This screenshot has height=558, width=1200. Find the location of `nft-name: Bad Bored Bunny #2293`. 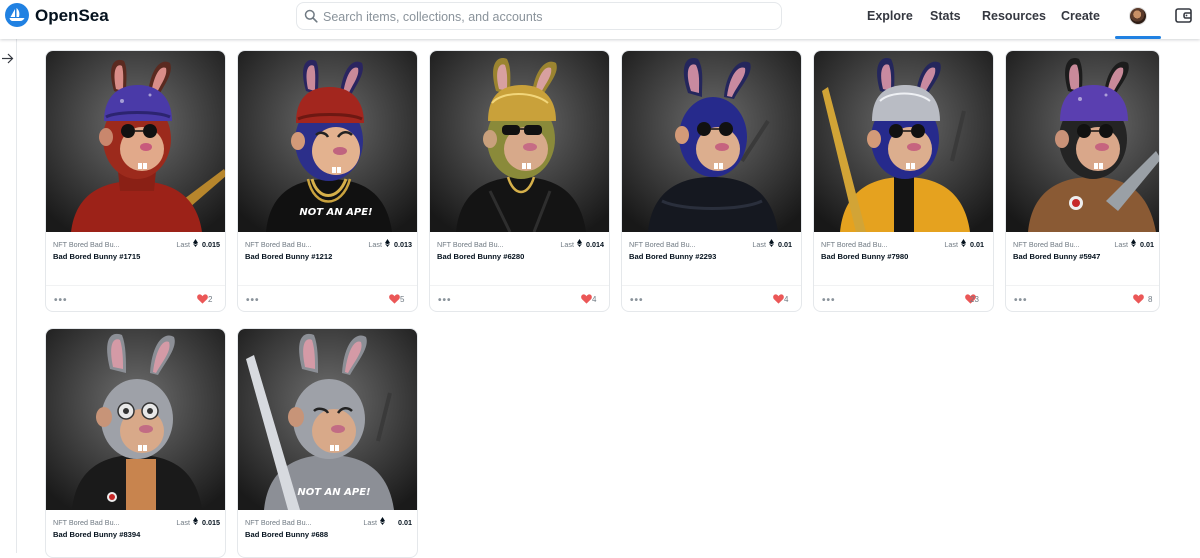

nft-name: Bad Bored Bunny #2293 is located at coordinates (674, 257).